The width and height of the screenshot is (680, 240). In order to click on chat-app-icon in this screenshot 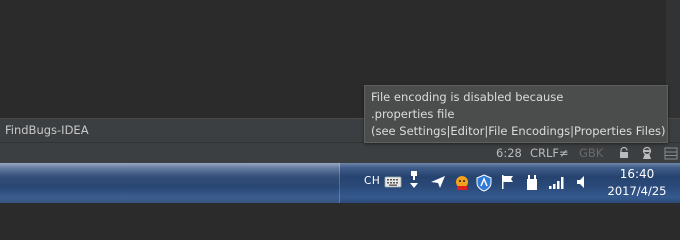, I will do `click(462, 183)`.